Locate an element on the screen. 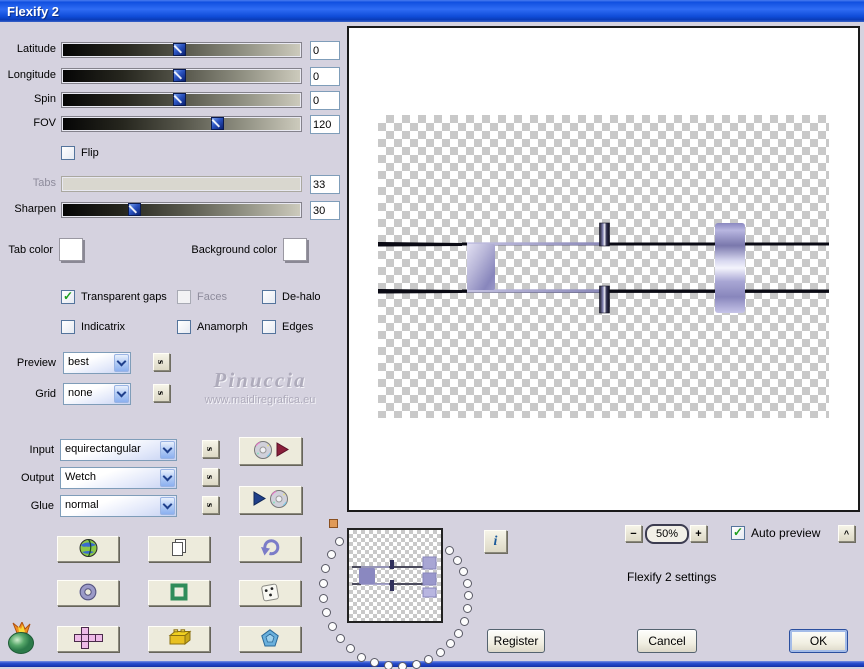 This screenshot has height=669, width=864. output-select-value: Wetch is located at coordinates (80, 477).